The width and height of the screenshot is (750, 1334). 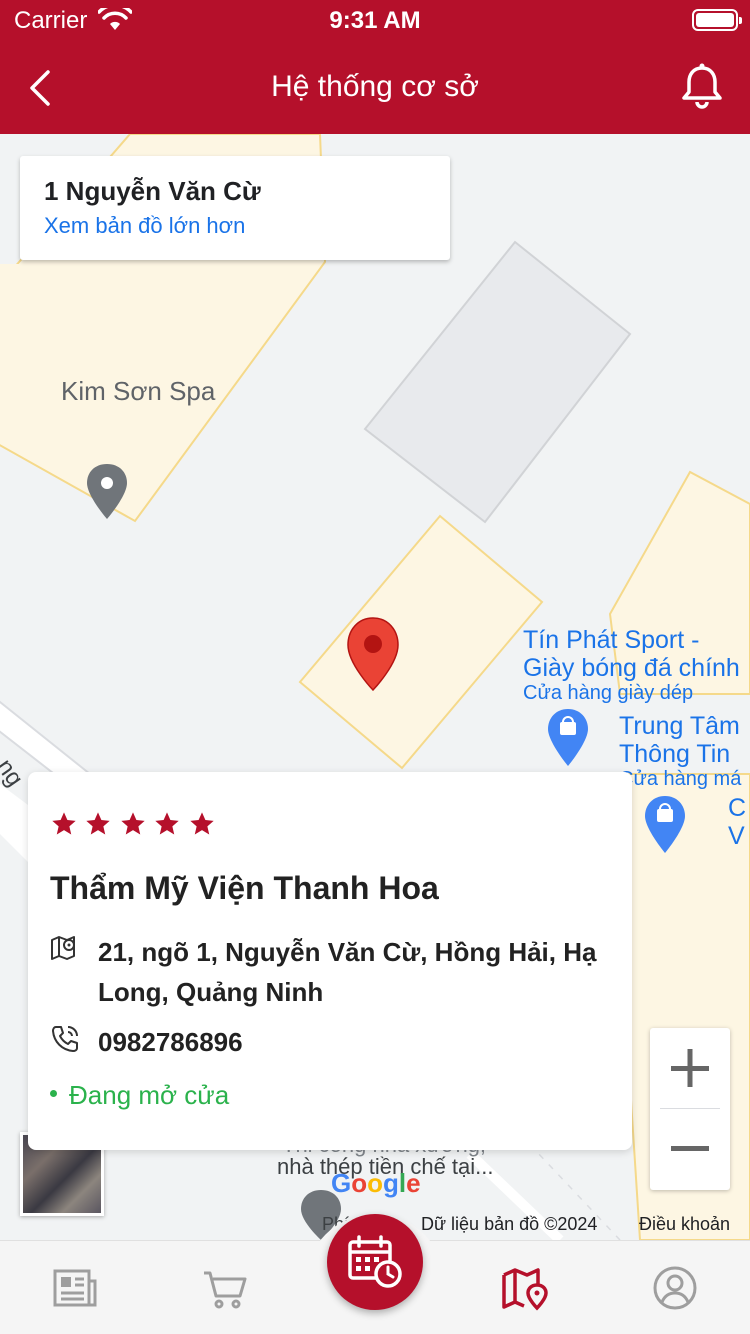 I want to click on business-phone: 0982786896, so click(x=354, y=1042).